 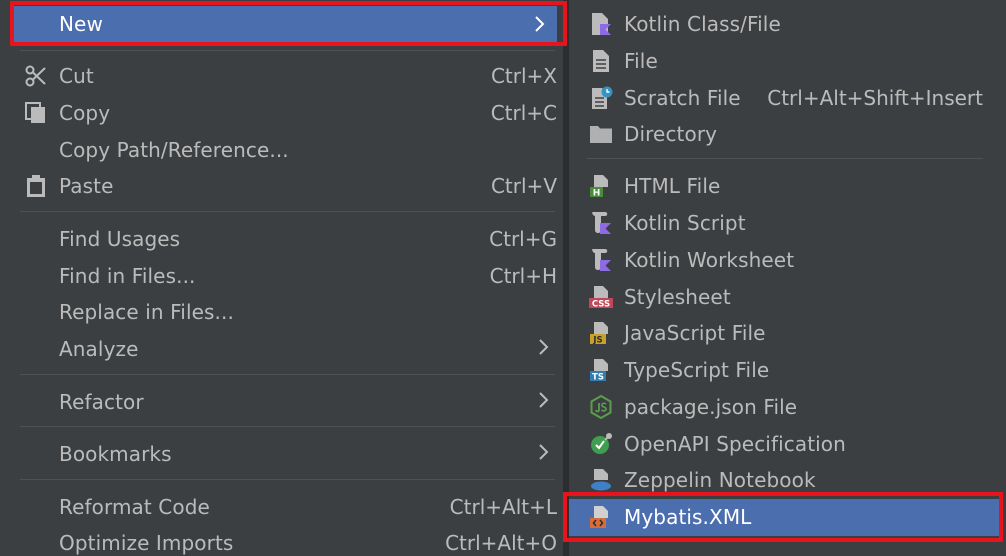 I want to click on kotlin-script-icon, so click(x=601, y=223).